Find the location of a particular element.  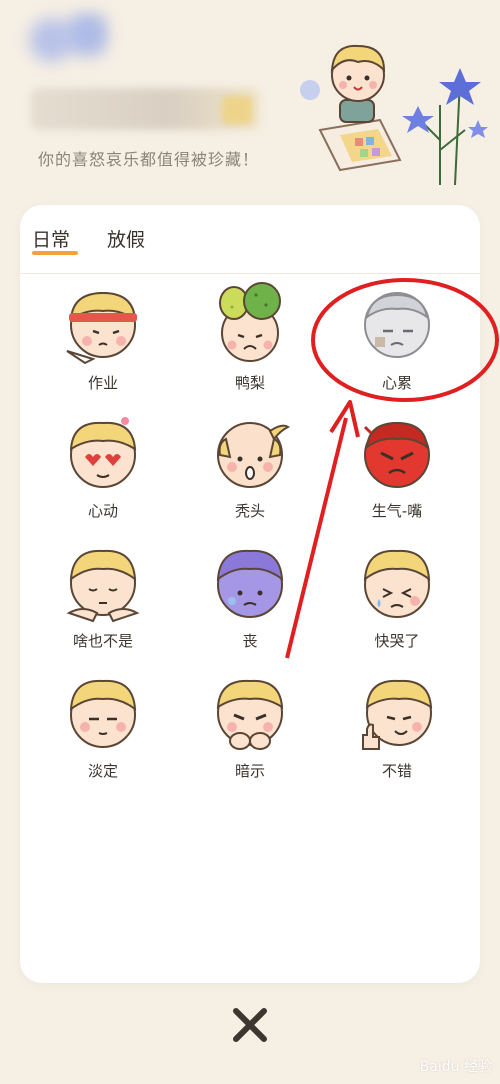

mood-label: 心累 is located at coordinates (396, 383).